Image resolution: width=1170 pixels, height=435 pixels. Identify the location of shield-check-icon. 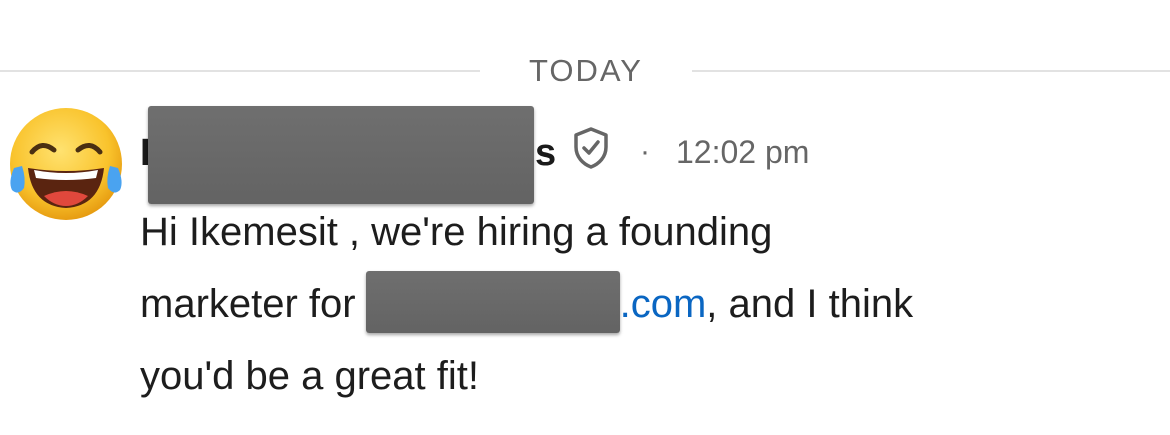
(591, 148).